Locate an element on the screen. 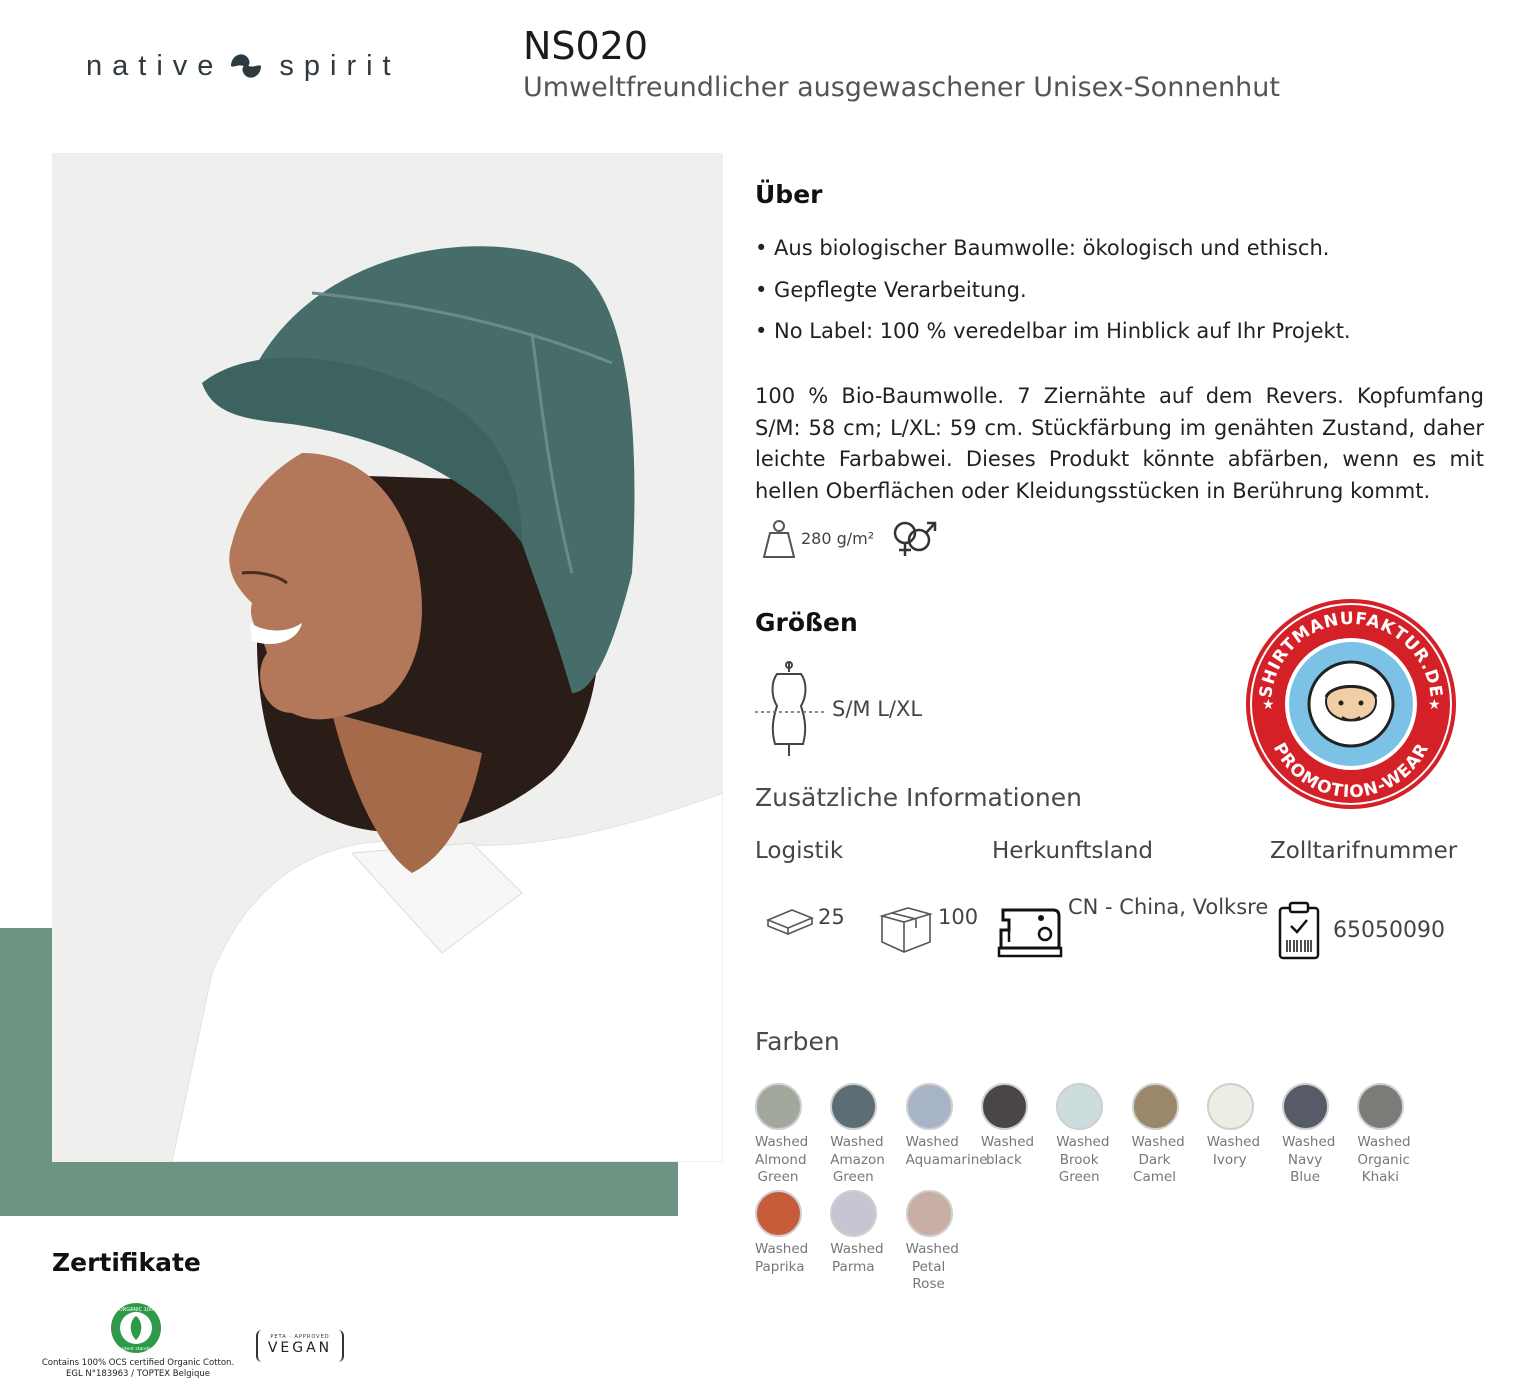 The image size is (1526, 1400). mannequin-icon is located at coordinates (790, 708).